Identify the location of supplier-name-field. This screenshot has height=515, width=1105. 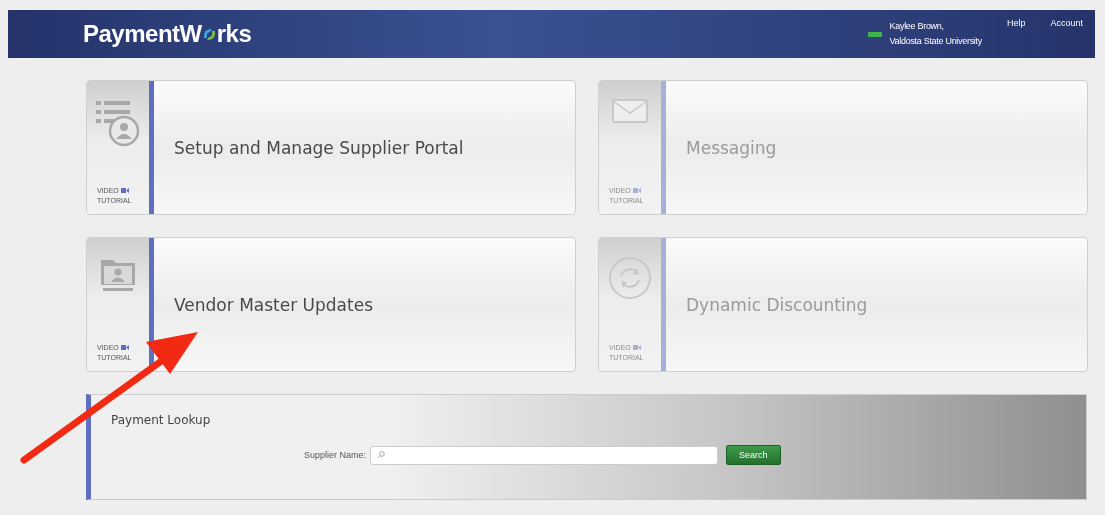
(544, 455).